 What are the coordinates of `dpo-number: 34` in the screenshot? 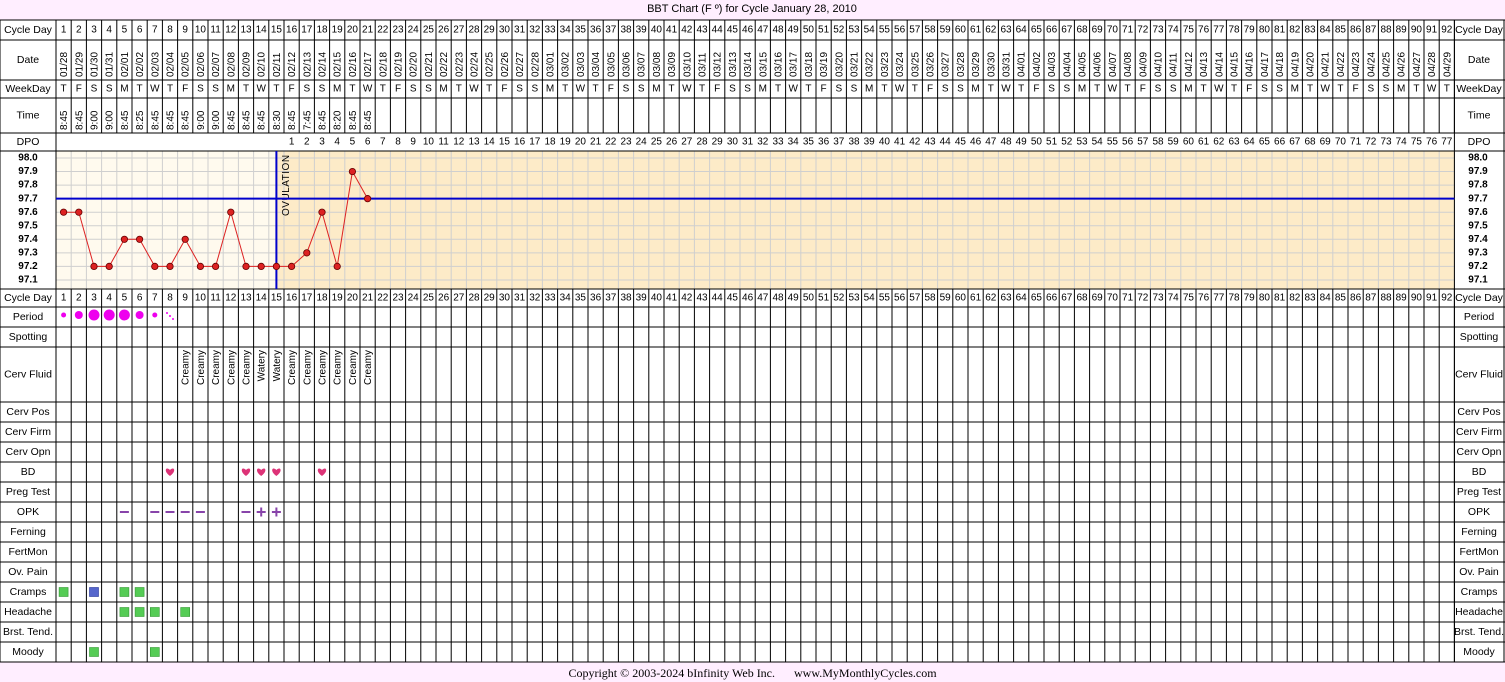 It's located at (794, 142).